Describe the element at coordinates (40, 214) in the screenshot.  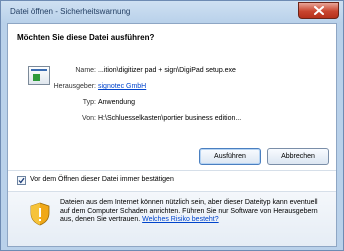
I see `security-shield-icon` at that location.